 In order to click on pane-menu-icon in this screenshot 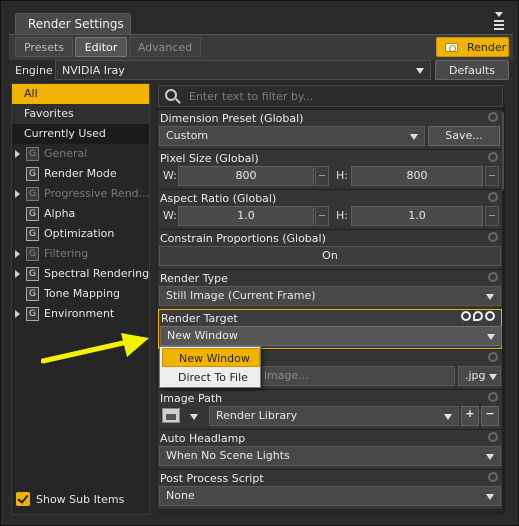, I will do `click(499, 22)`.